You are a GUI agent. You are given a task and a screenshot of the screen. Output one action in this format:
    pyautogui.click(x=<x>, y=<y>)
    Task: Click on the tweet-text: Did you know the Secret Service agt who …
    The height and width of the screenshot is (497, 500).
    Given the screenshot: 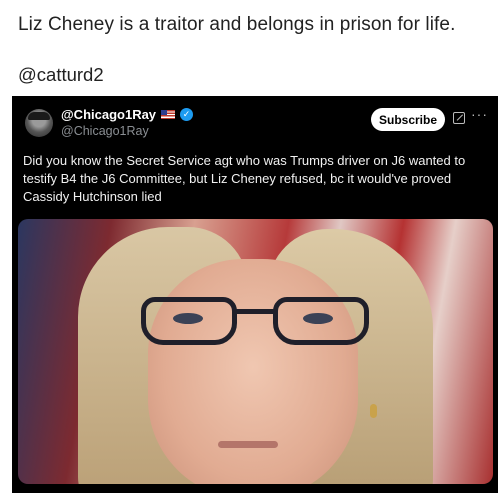 What is the action you would take?
    pyautogui.click(x=244, y=178)
    